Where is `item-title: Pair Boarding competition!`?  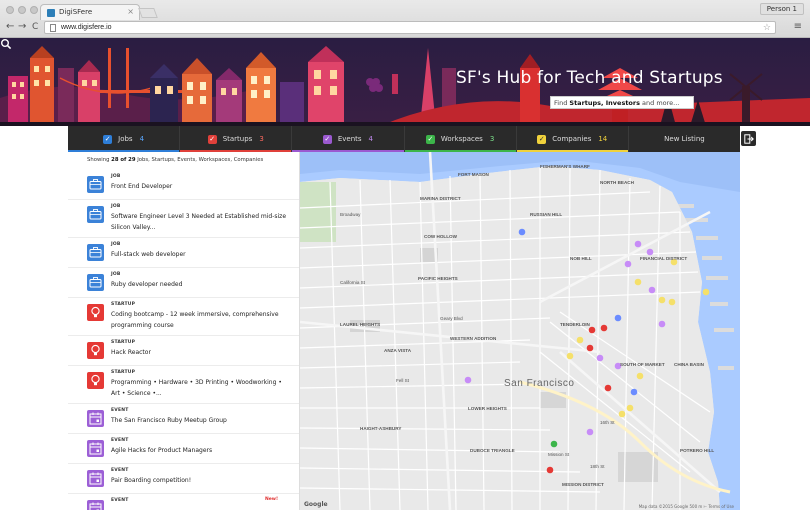 item-title: Pair Boarding competition! is located at coordinates (201, 480).